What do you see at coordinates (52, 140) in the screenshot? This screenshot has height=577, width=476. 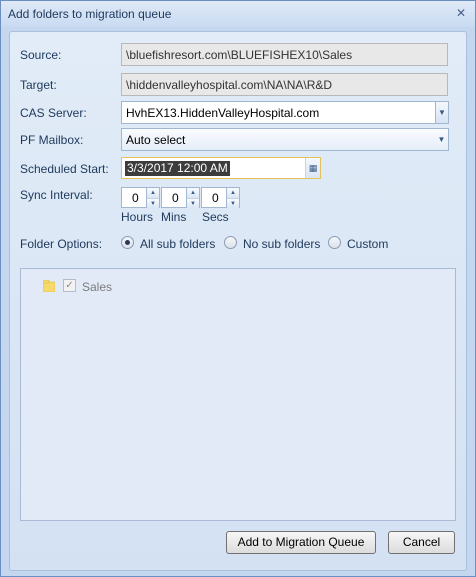 I see `pf-mailbox-label: PF Mailbox:` at bounding box center [52, 140].